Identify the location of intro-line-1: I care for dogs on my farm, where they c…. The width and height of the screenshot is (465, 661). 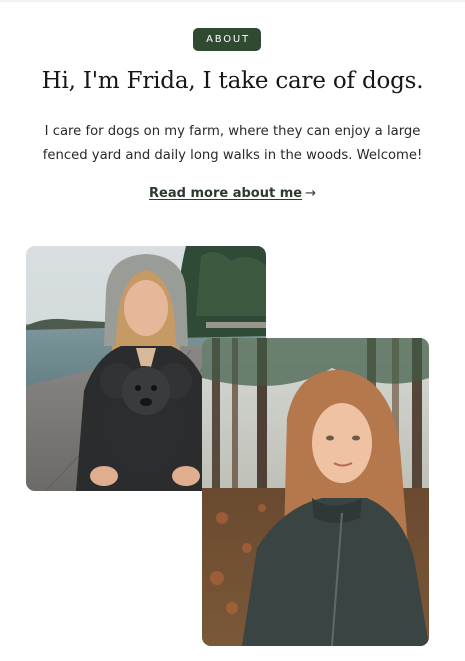
(232, 131).